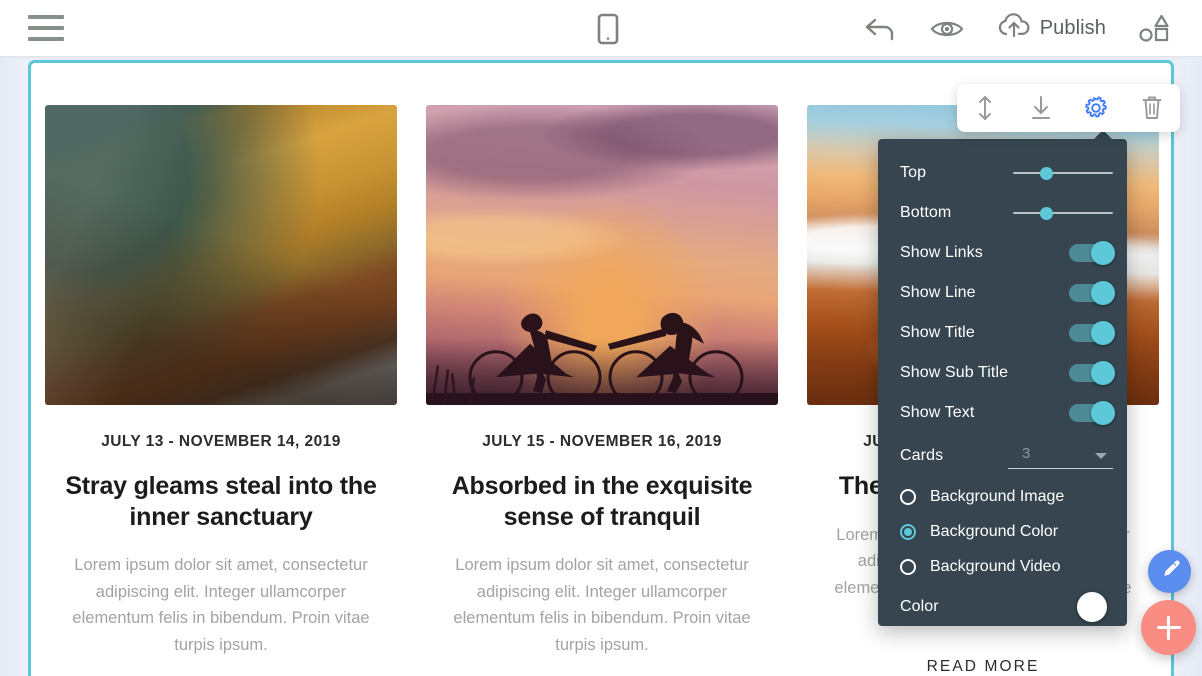 This screenshot has height=676, width=1202. Describe the element at coordinates (995, 566) in the screenshot. I see `radio-label: Background Video` at that location.